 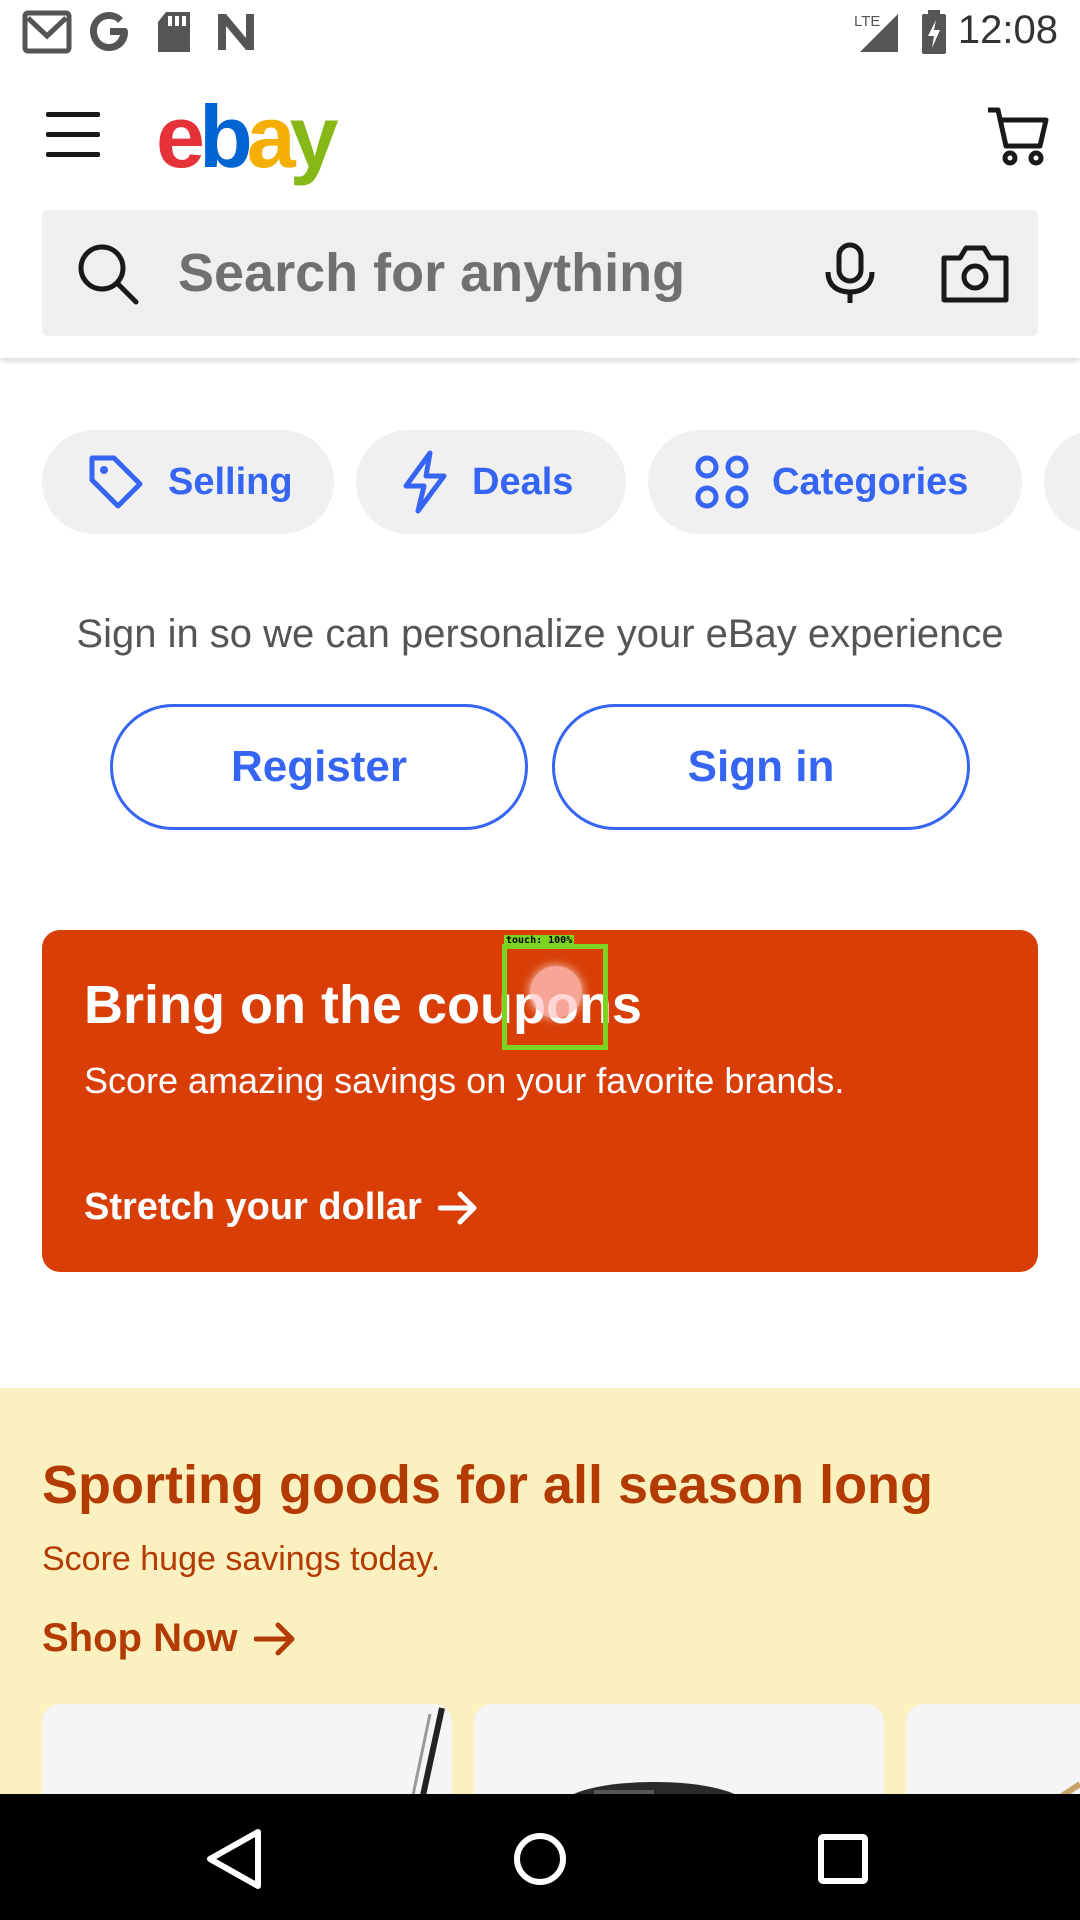 I want to click on search-input, so click(x=488, y=273).